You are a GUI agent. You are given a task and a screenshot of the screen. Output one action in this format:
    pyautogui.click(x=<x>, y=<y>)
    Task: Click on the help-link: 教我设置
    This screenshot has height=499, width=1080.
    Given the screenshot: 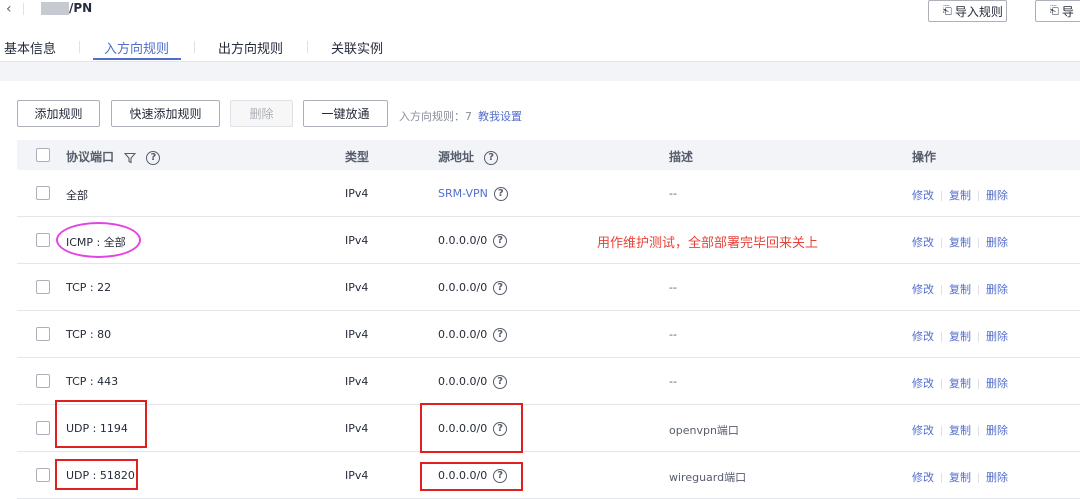 What is the action you would take?
    pyautogui.click(x=500, y=116)
    